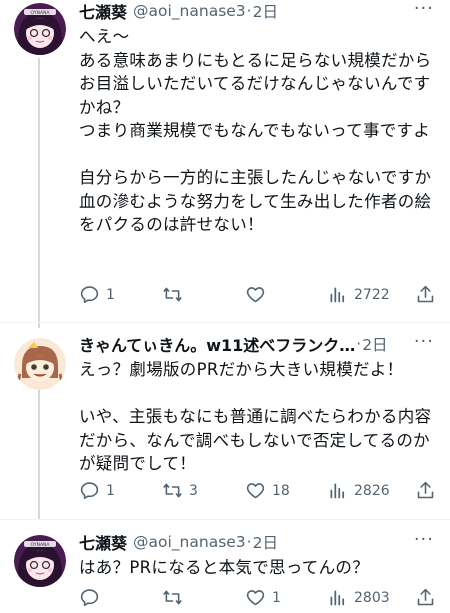 The height and width of the screenshot is (613, 450). I want to click on avatar, so click(40, 364).